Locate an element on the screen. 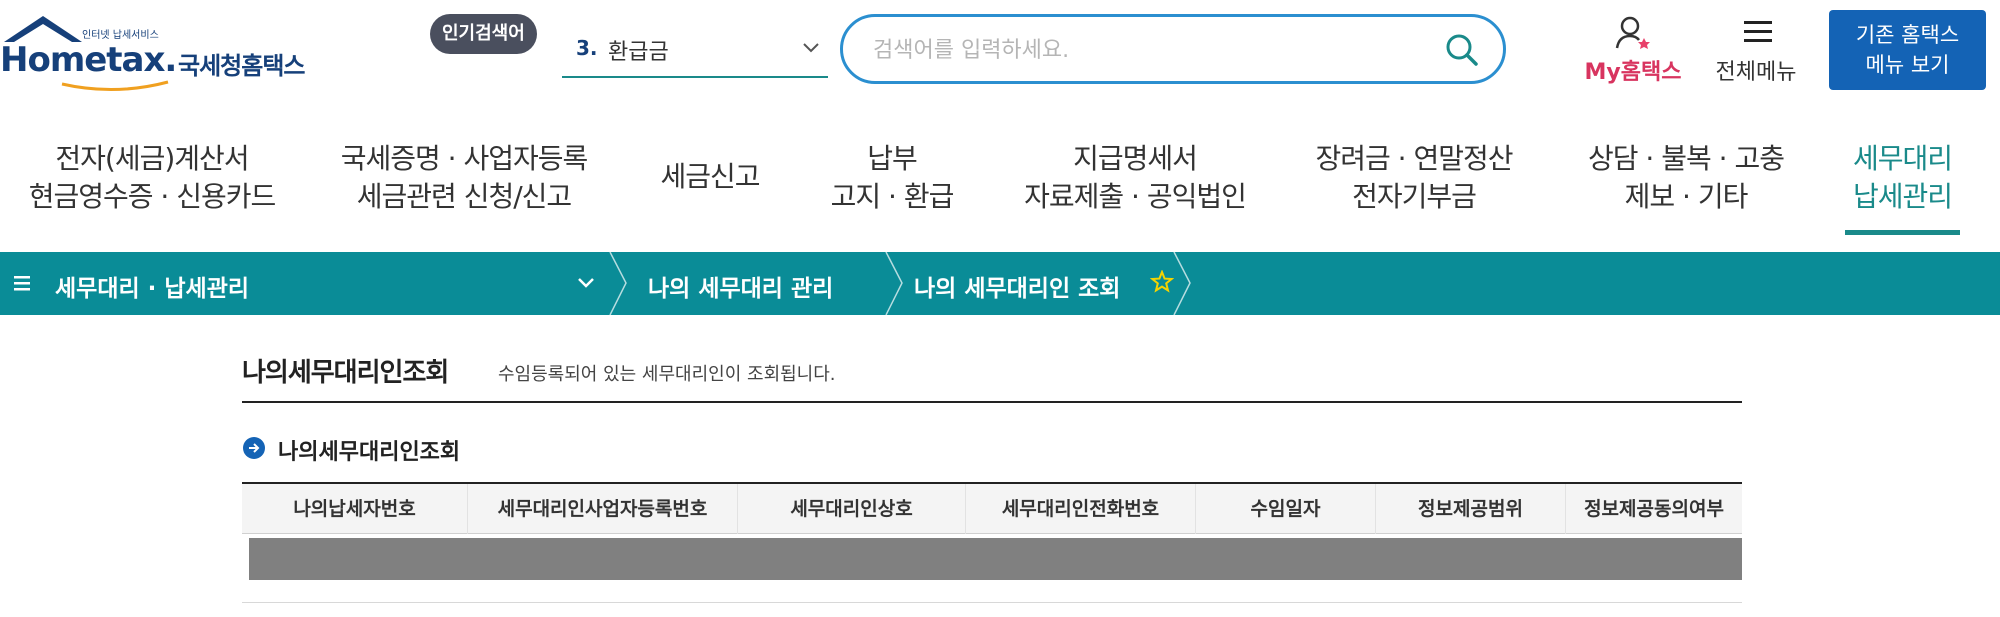  main-nav-tax-return: 세금신고 is located at coordinates (710, 177).